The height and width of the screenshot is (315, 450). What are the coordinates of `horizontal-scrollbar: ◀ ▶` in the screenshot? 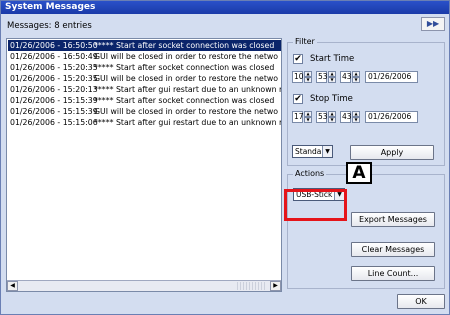 It's located at (144, 285).